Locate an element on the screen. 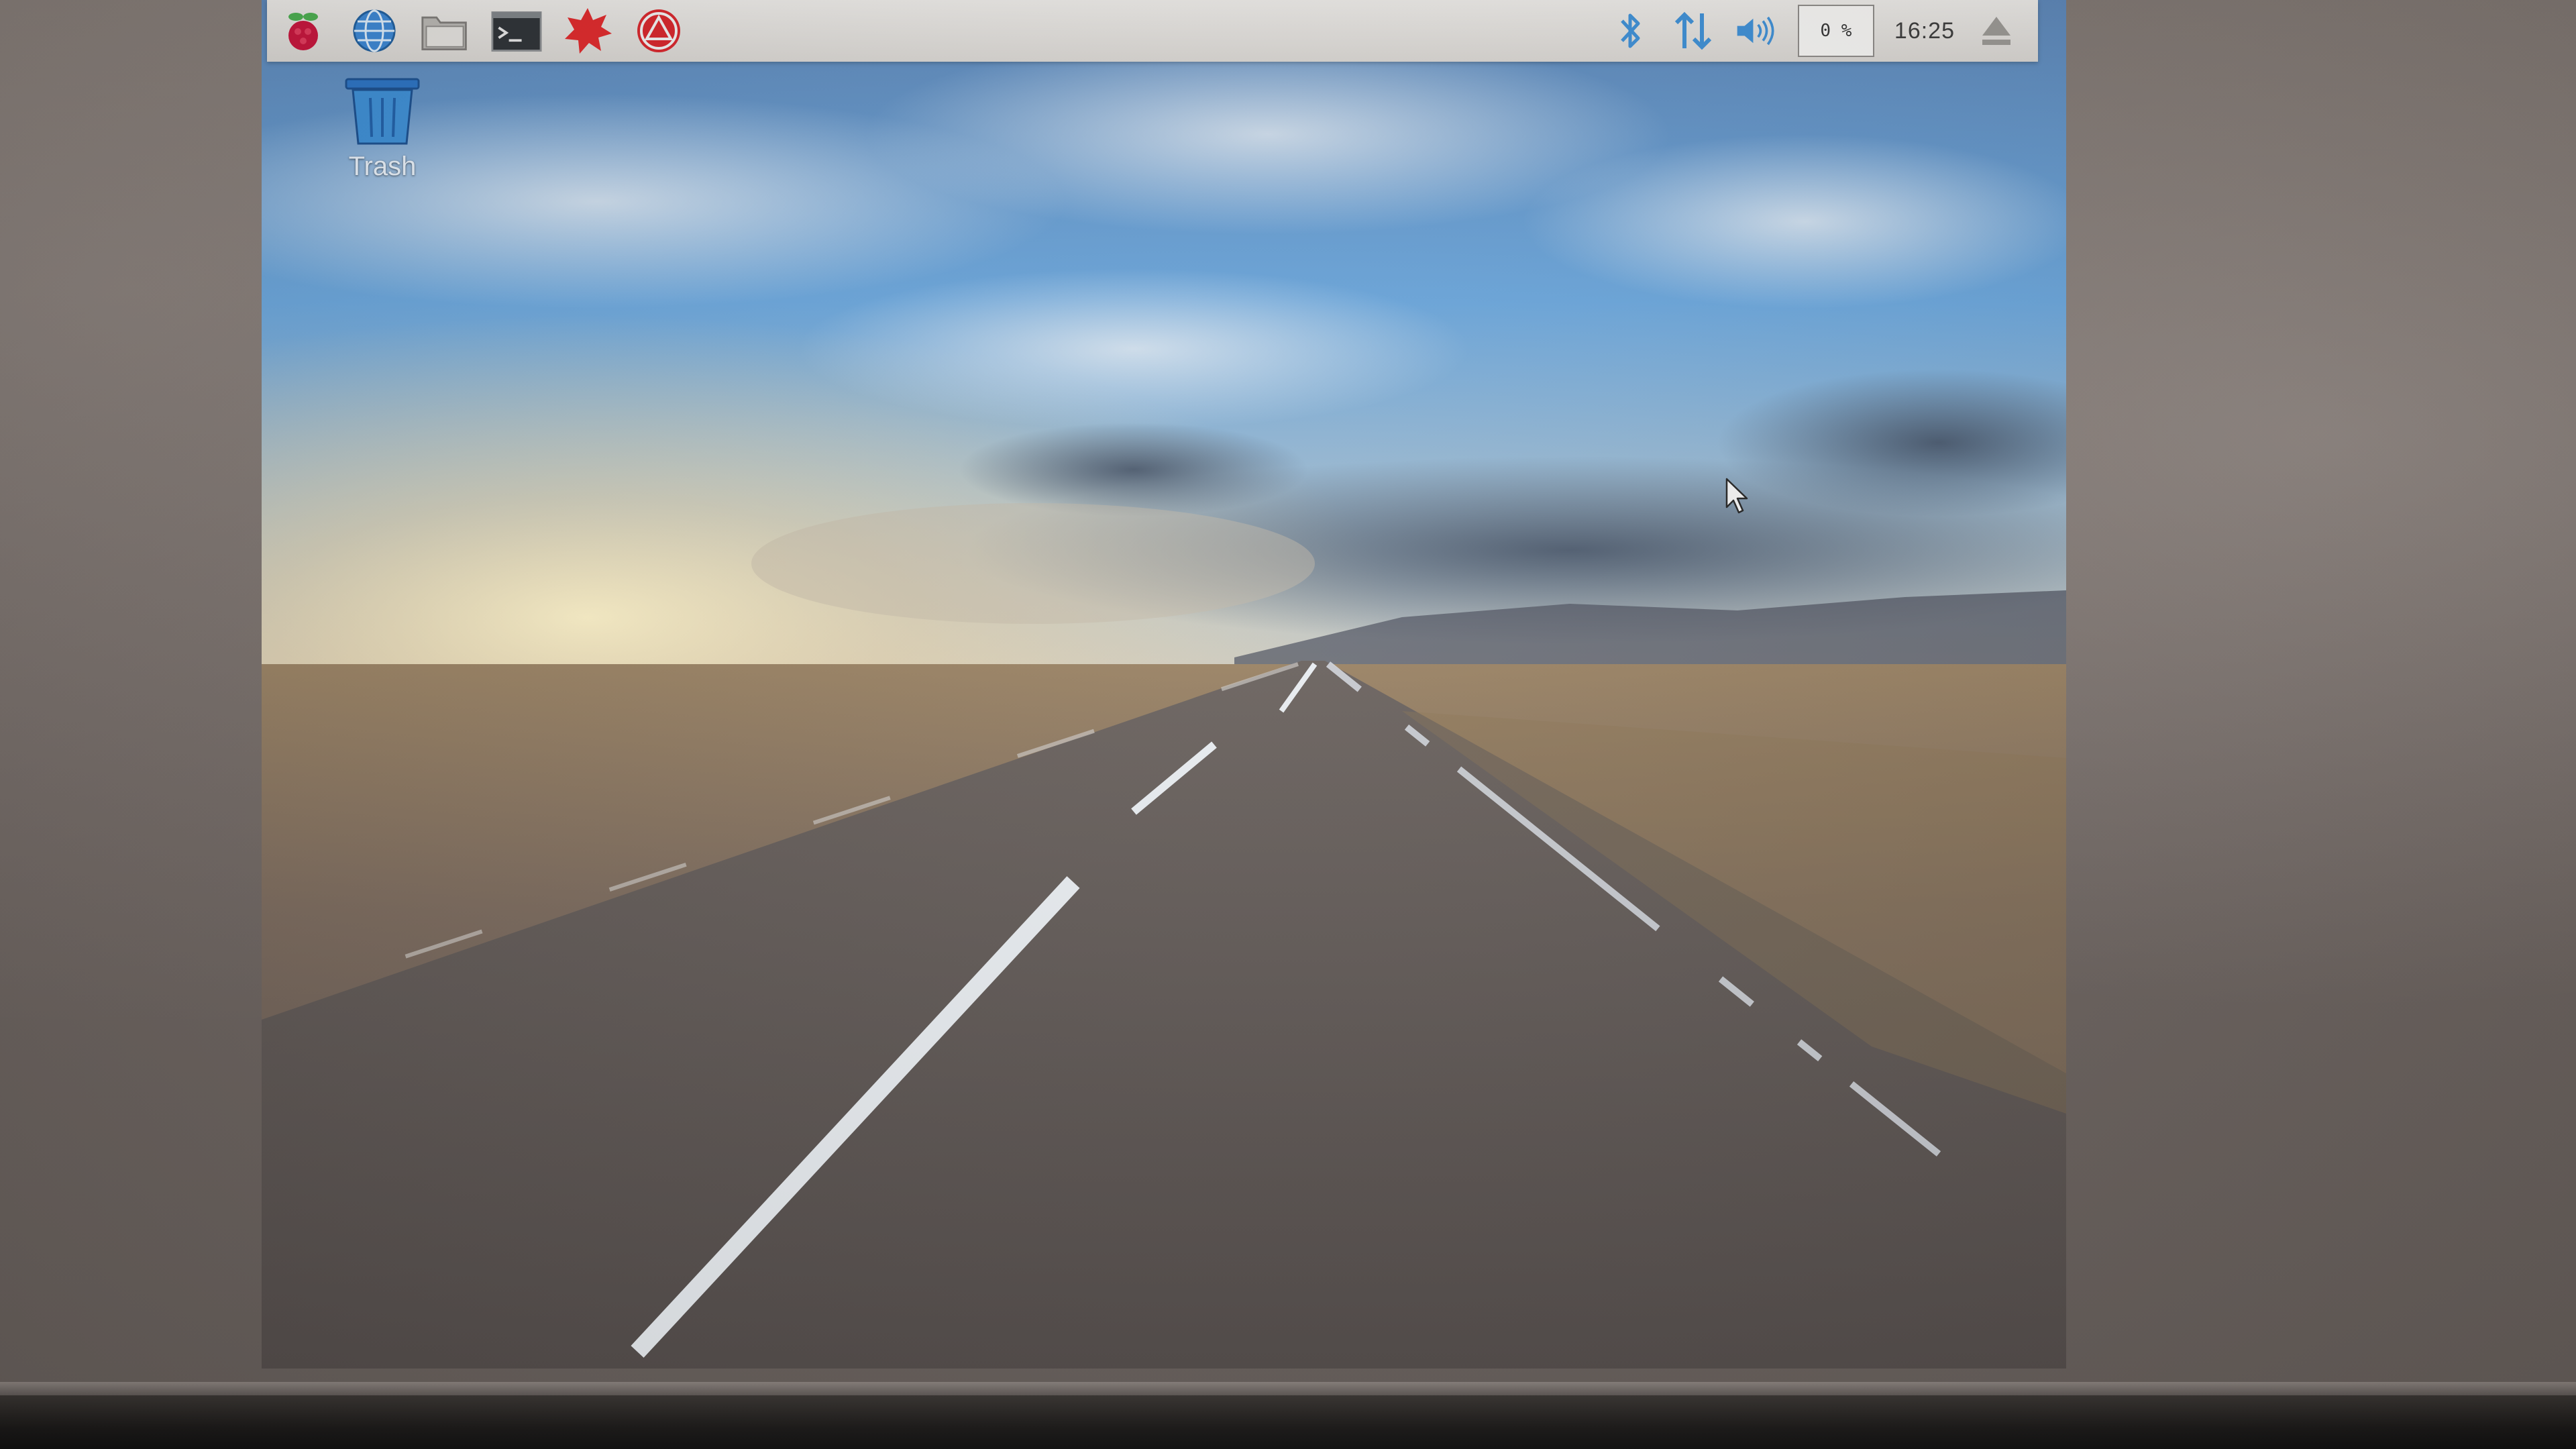 The image size is (2576, 1449). screen-frame-edge is located at coordinates (1288, 1389).